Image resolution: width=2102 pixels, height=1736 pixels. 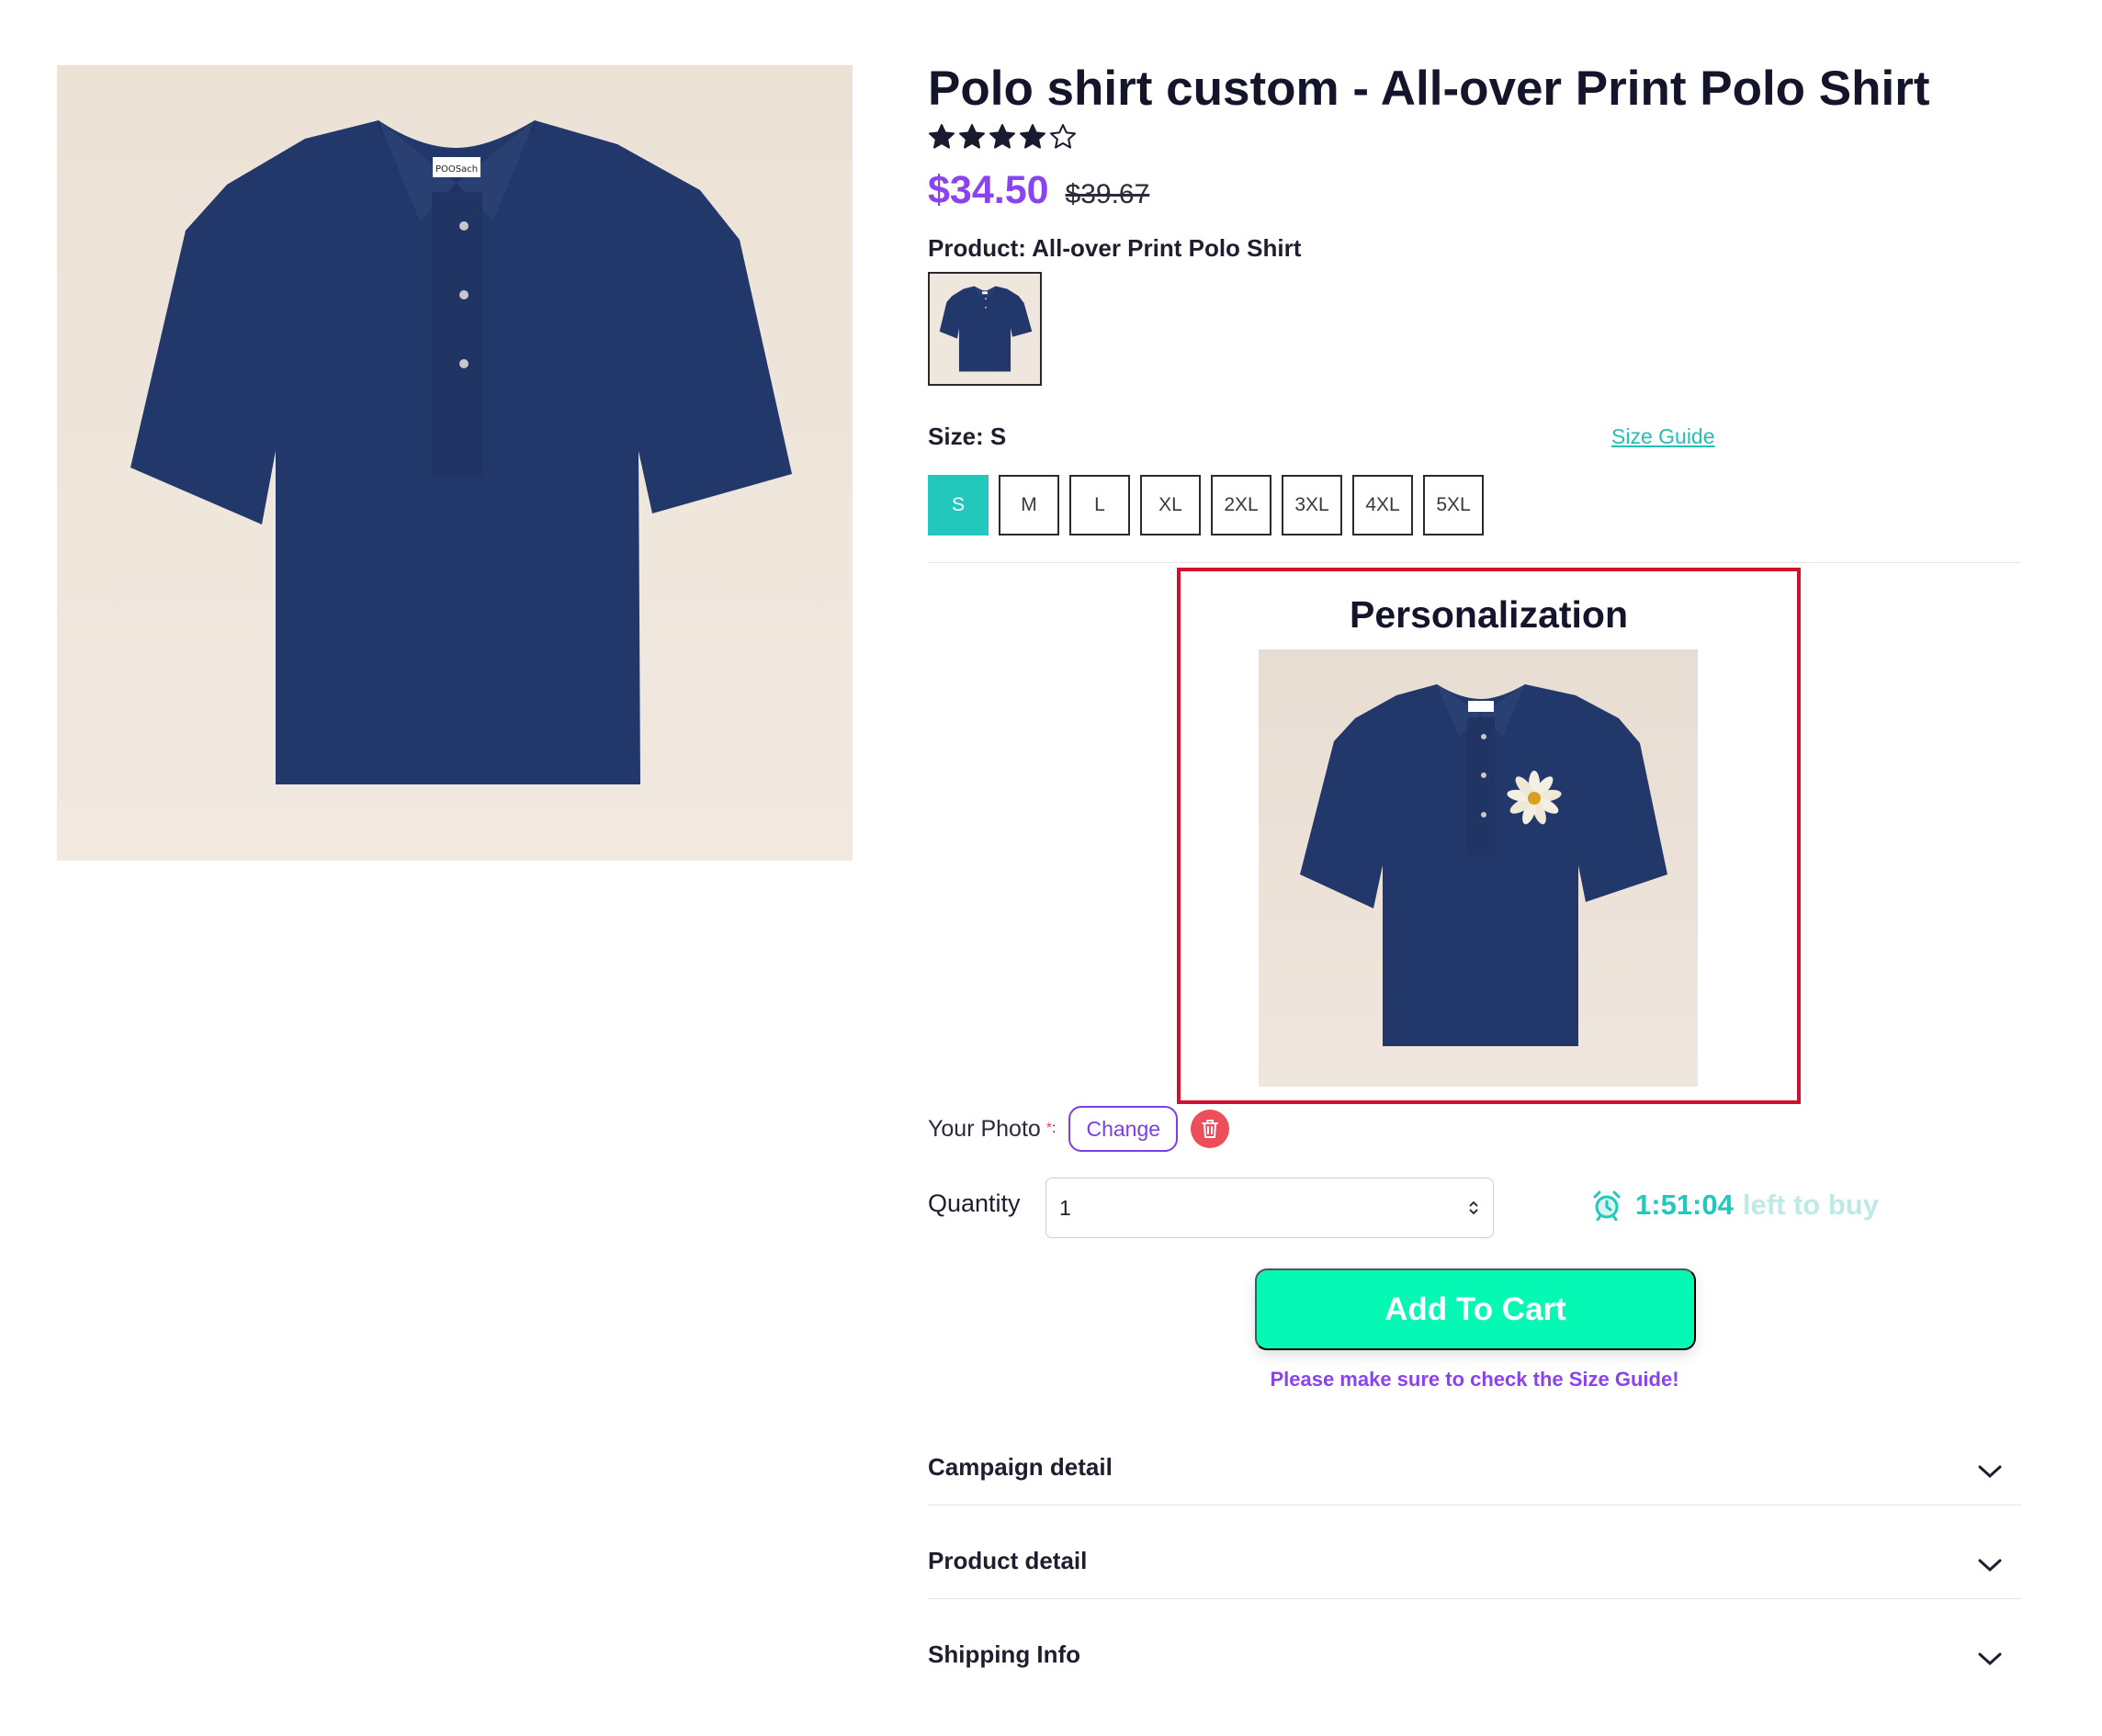 What do you see at coordinates (1473, 1208) in the screenshot?
I see `stepper-arrows-icon` at bounding box center [1473, 1208].